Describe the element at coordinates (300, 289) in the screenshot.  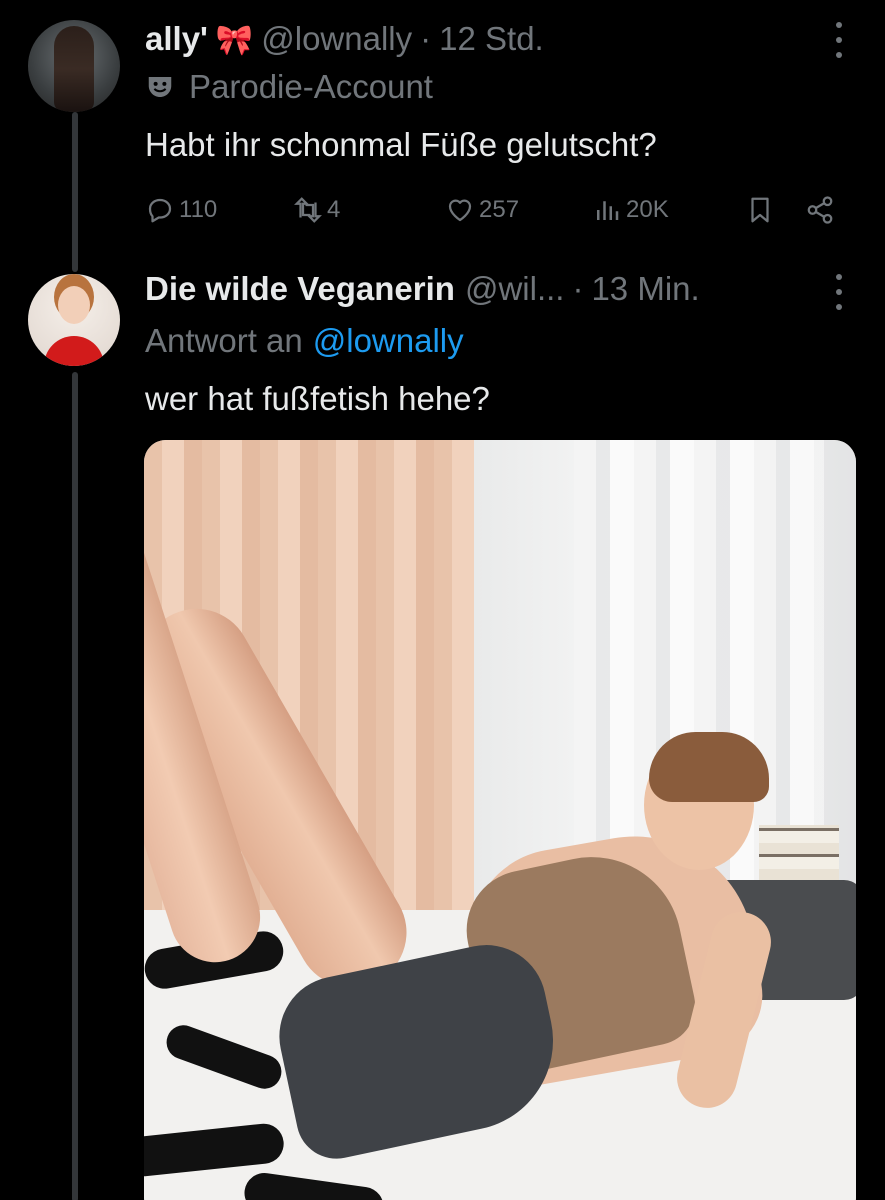
I see `display-name: Die wilde Veganerin` at that location.